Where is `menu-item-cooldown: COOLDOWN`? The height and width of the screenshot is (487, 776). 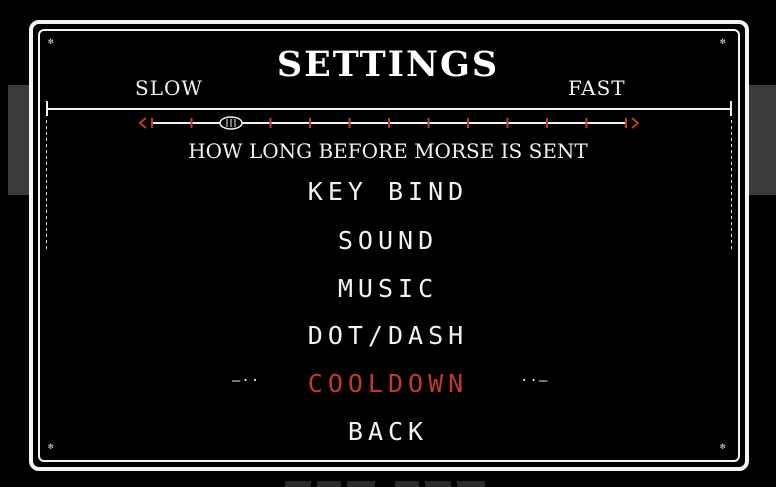 menu-item-cooldown: COOLDOWN is located at coordinates (388, 383).